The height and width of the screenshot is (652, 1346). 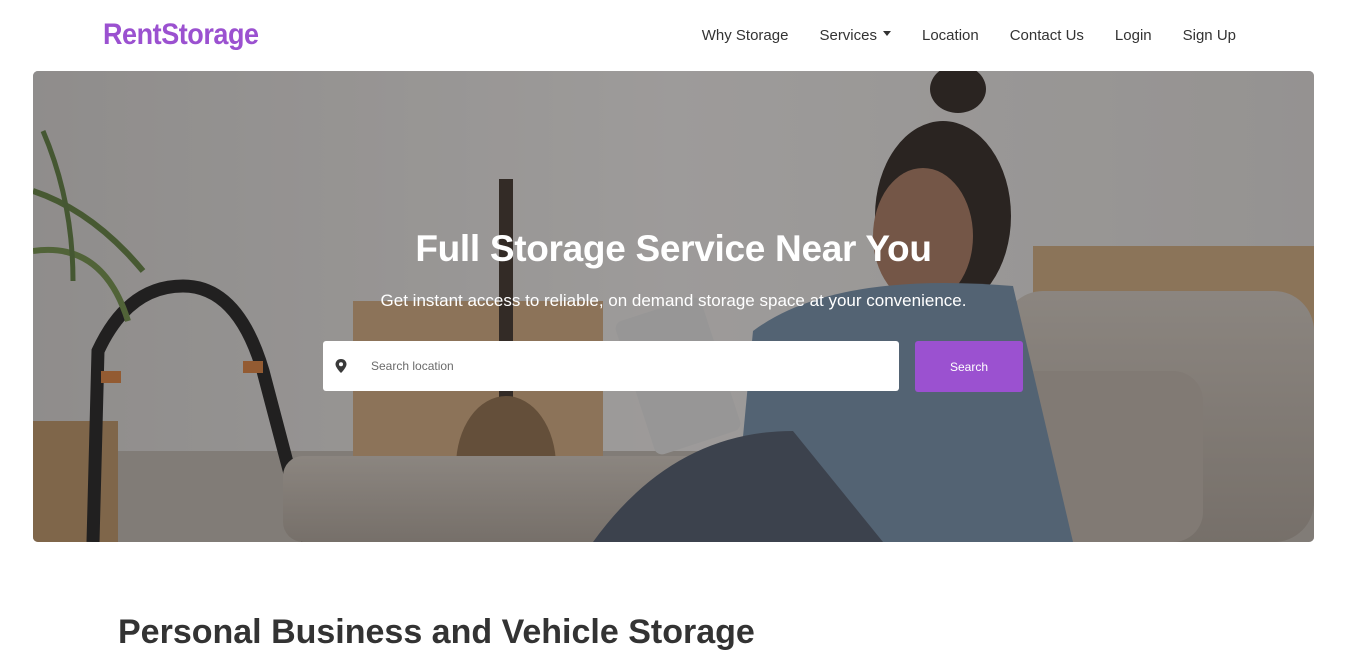 I want to click on nav-why-storage: Why Storage, so click(x=745, y=36).